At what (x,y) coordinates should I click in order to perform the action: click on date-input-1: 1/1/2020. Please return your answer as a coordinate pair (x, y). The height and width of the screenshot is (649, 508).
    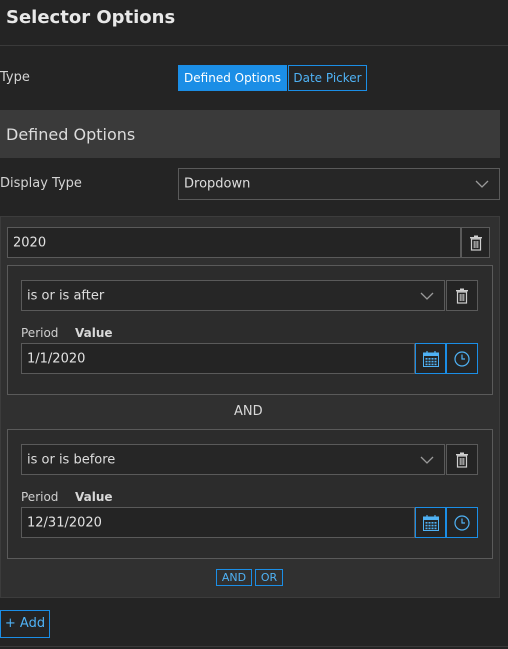
    Looking at the image, I should click on (218, 358).